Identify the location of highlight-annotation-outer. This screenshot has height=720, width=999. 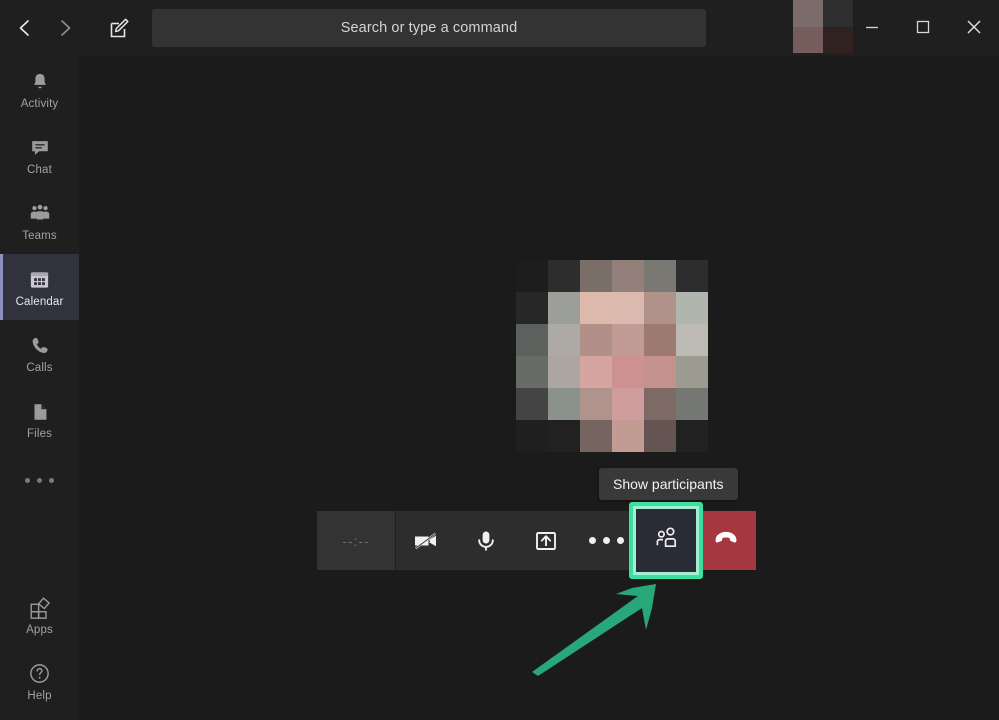
(666, 540).